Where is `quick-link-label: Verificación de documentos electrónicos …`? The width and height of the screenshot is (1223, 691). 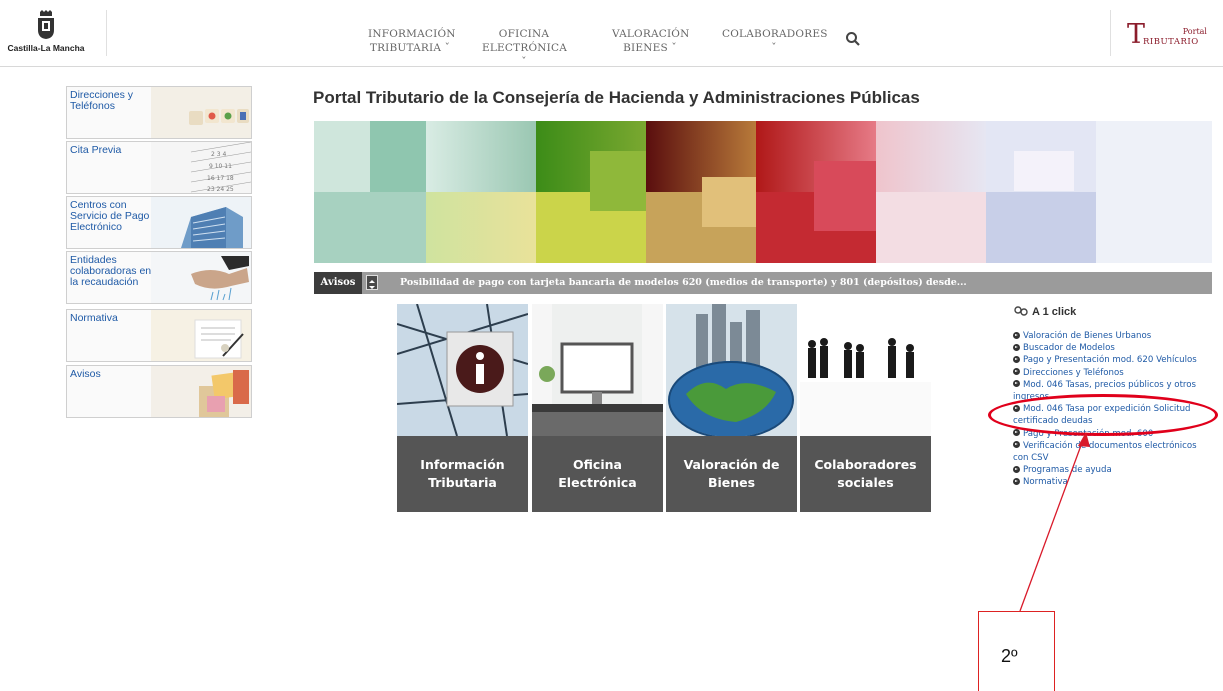
quick-link-label: Verificación de documentos electrónicos … is located at coordinates (1105, 452).